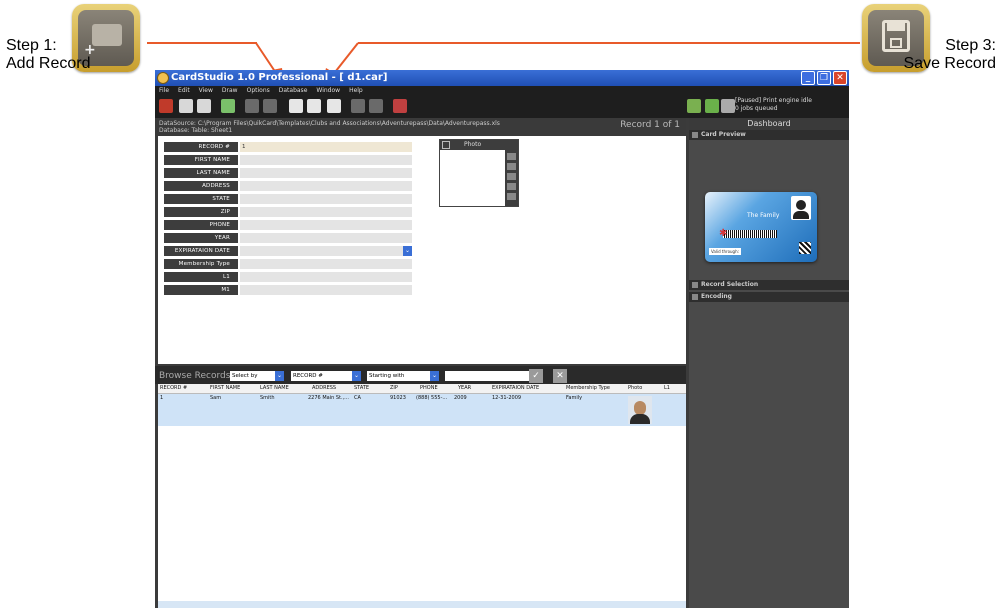 The height and width of the screenshot is (608, 1001). Describe the element at coordinates (769, 297) in the screenshot. I see `encoding-section: Encoding` at that location.